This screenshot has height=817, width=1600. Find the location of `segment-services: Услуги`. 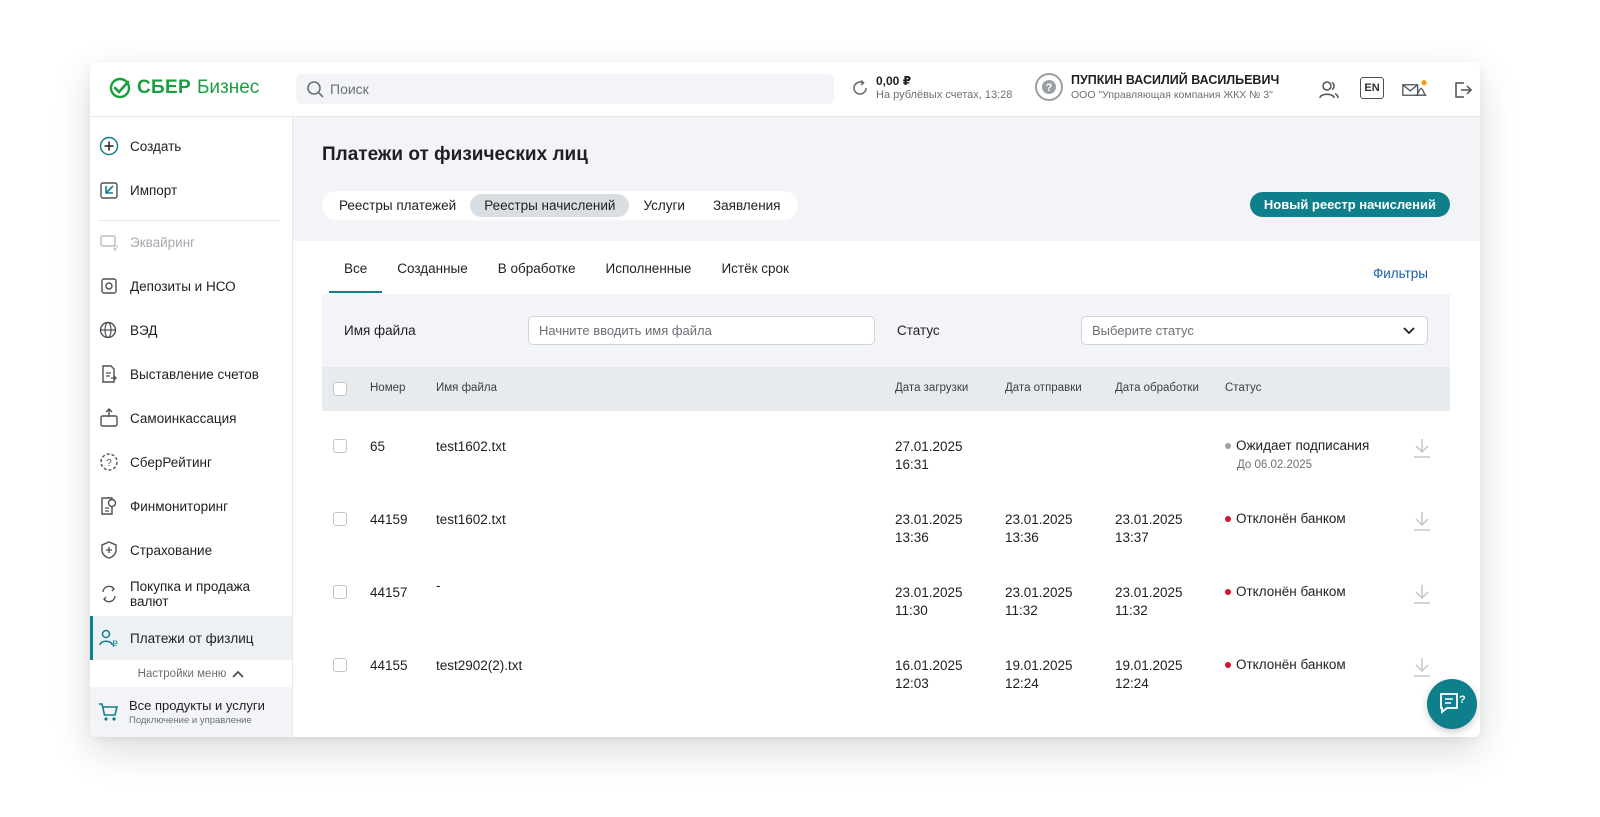

segment-services: Услуги is located at coordinates (664, 205).